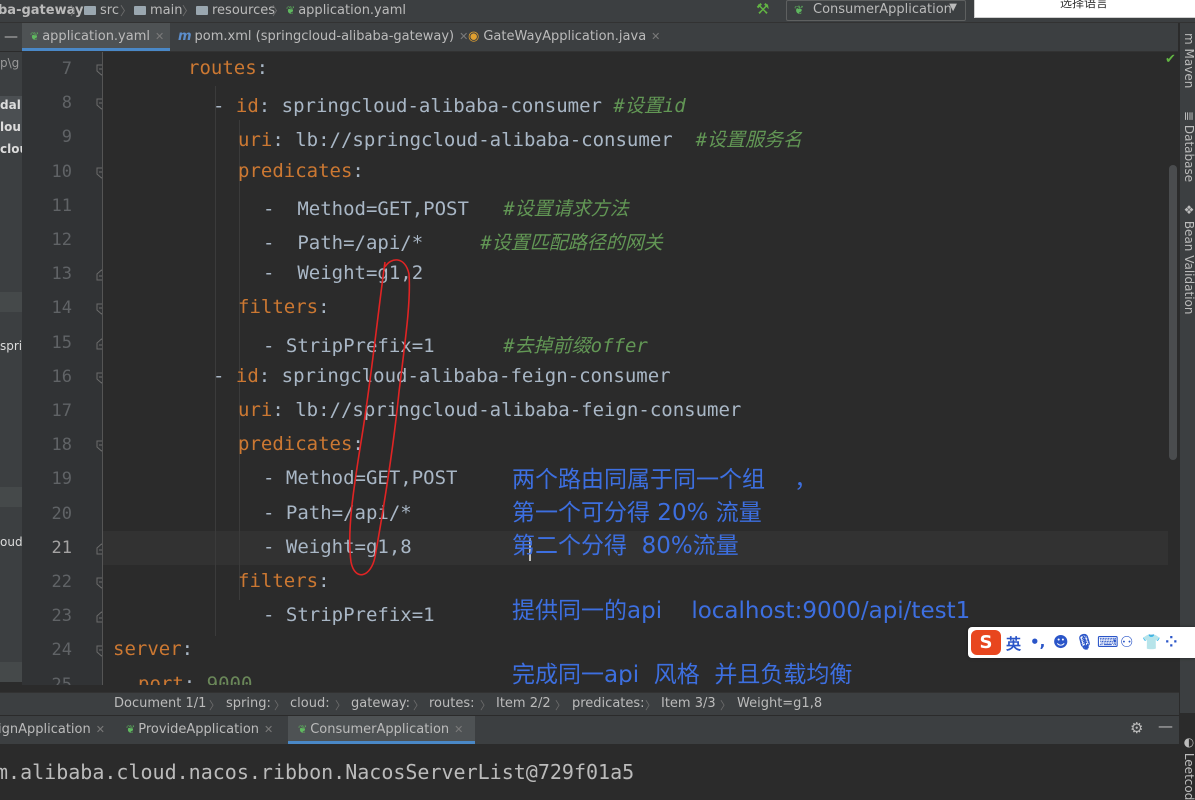 The image size is (1195, 800). What do you see at coordinates (1188, 212) in the screenshot?
I see `bean-validation-icon: ❖` at bounding box center [1188, 212].